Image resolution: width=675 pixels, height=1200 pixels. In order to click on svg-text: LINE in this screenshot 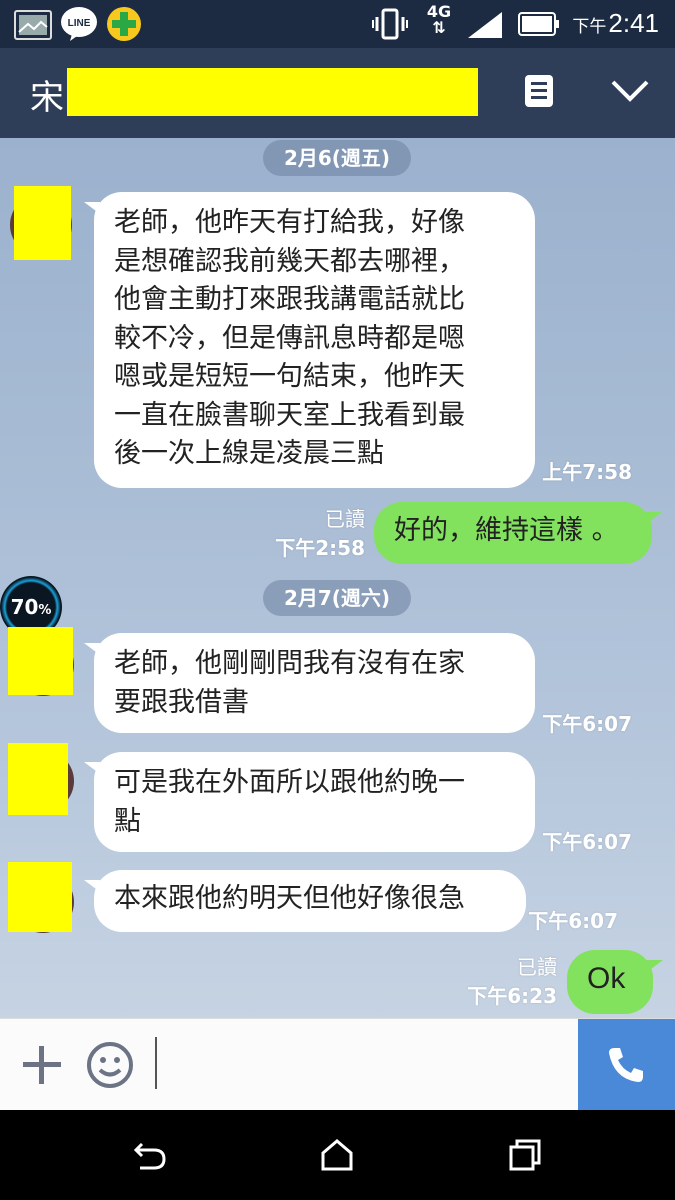, I will do `click(79, 23)`.